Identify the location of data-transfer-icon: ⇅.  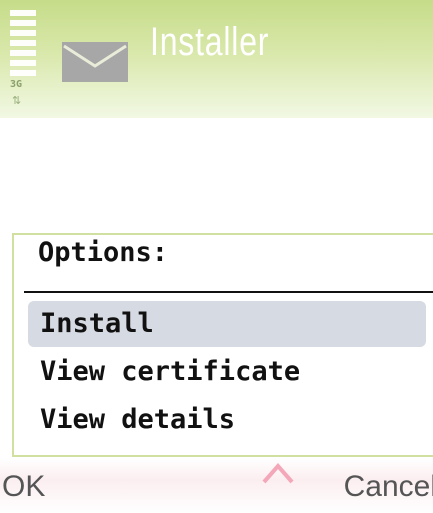
(17, 100).